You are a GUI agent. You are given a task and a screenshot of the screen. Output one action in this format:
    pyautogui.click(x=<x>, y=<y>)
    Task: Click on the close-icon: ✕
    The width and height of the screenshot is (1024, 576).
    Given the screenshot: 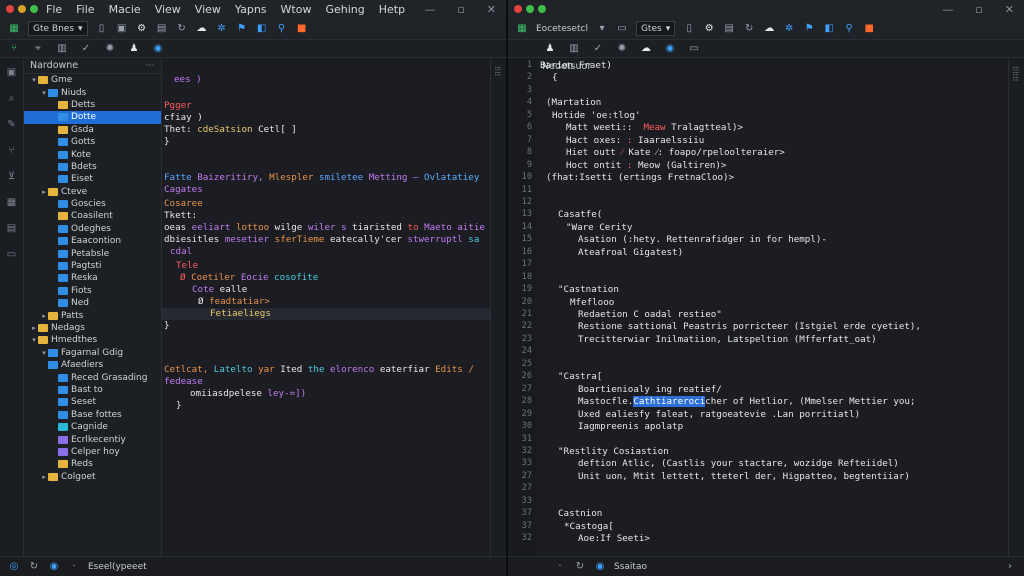 What is the action you would take?
    pyautogui.click(x=1009, y=9)
    